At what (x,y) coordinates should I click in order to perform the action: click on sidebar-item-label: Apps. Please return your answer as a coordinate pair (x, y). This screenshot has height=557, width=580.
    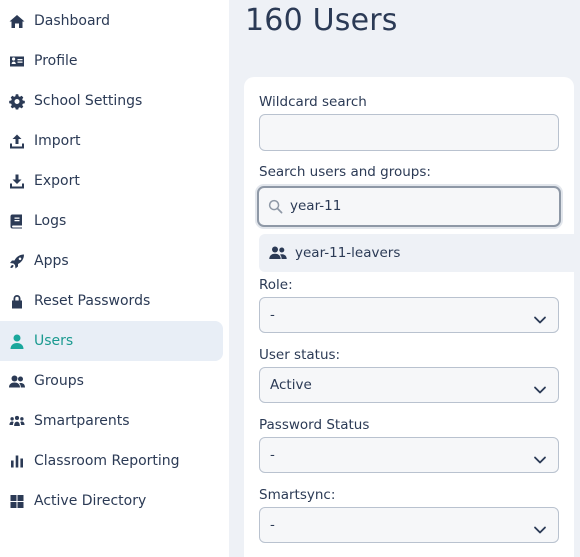
    Looking at the image, I should click on (51, 261).